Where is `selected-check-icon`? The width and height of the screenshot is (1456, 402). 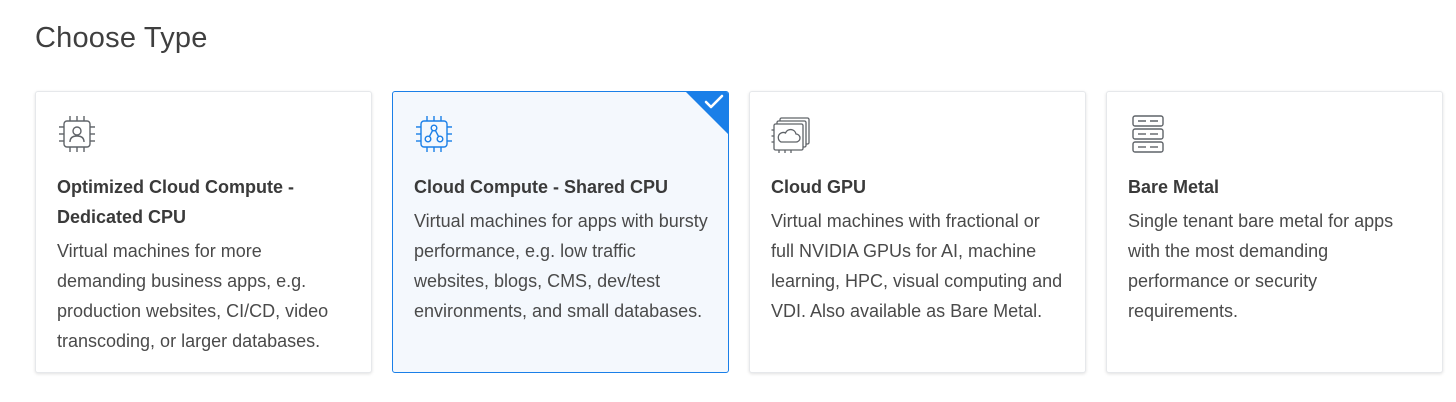
selected-check-icon is located at coordinates (707, 113).